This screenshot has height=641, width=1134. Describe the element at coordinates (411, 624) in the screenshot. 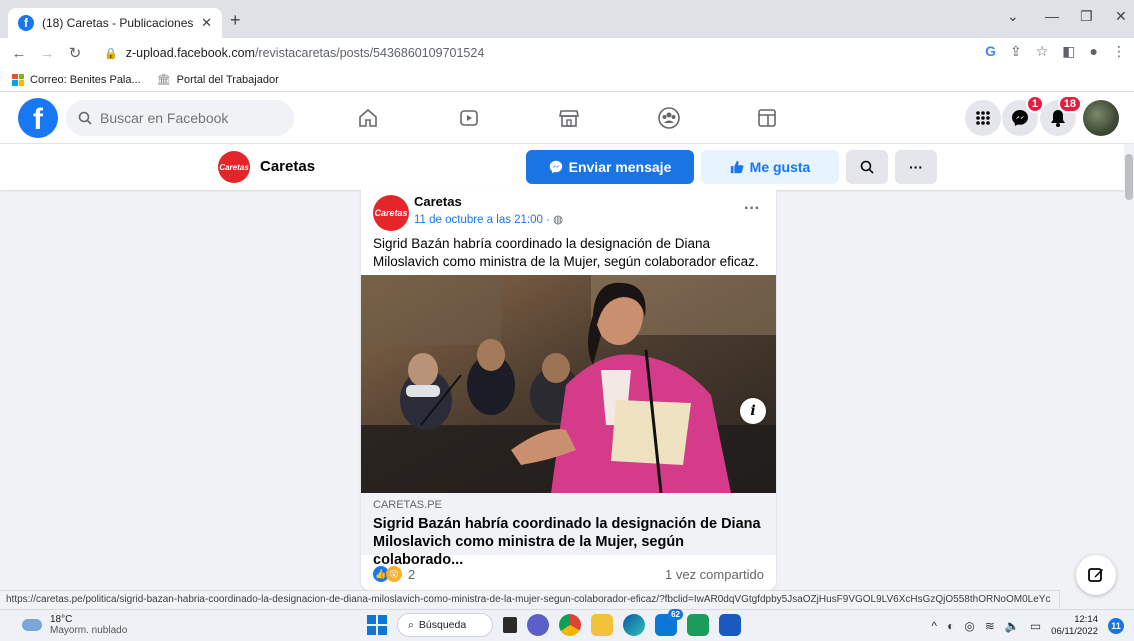

I see `search-icon: ⌕` at that location.